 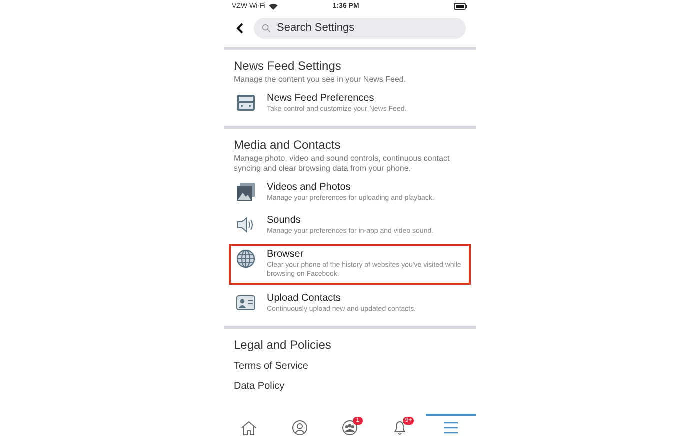 What do you see at coordinates (304, 298) in the screenshot?
I see `item-title: Upload Contacts` at bounding box center [304, 298].